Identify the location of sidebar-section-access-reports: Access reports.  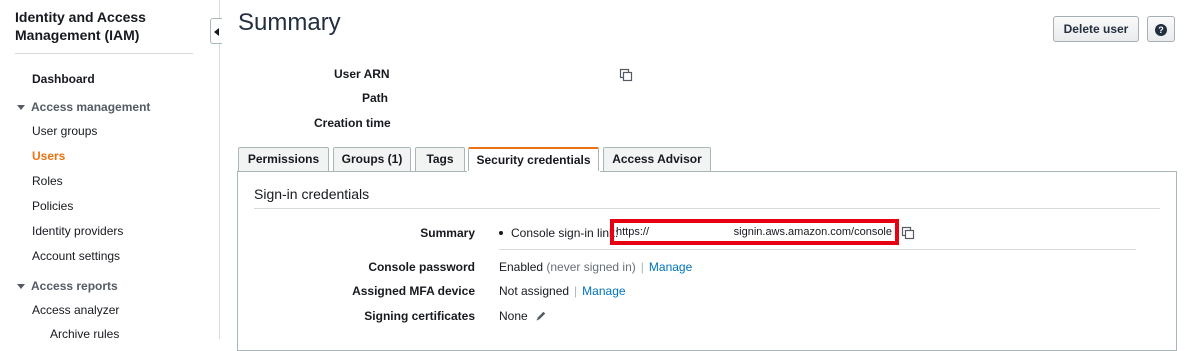
(67, 286).